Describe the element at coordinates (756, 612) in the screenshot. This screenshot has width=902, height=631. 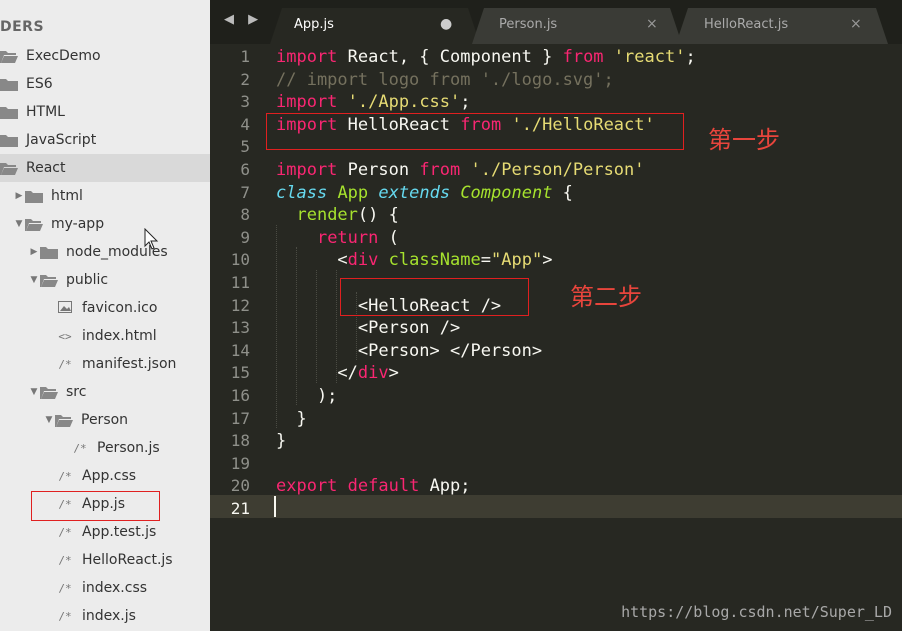
I see `watermark: https://blog.csdn.net/Super_LD` at that location.